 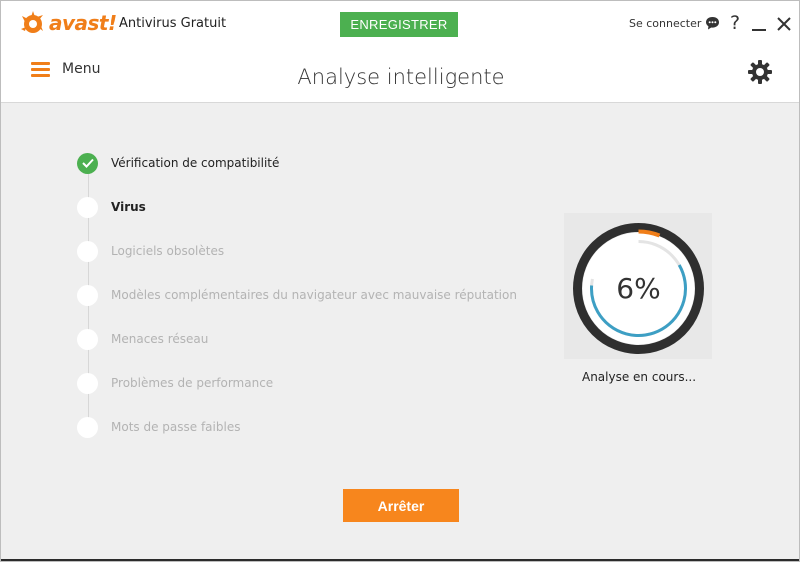 I want to click on stop-button: Arrêter, so click(x=401, y=505).